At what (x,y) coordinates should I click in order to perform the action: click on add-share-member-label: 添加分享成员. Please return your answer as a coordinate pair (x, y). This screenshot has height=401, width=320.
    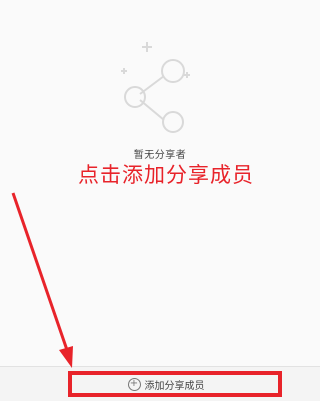
    Looking at the image, I should click on (174, 386).